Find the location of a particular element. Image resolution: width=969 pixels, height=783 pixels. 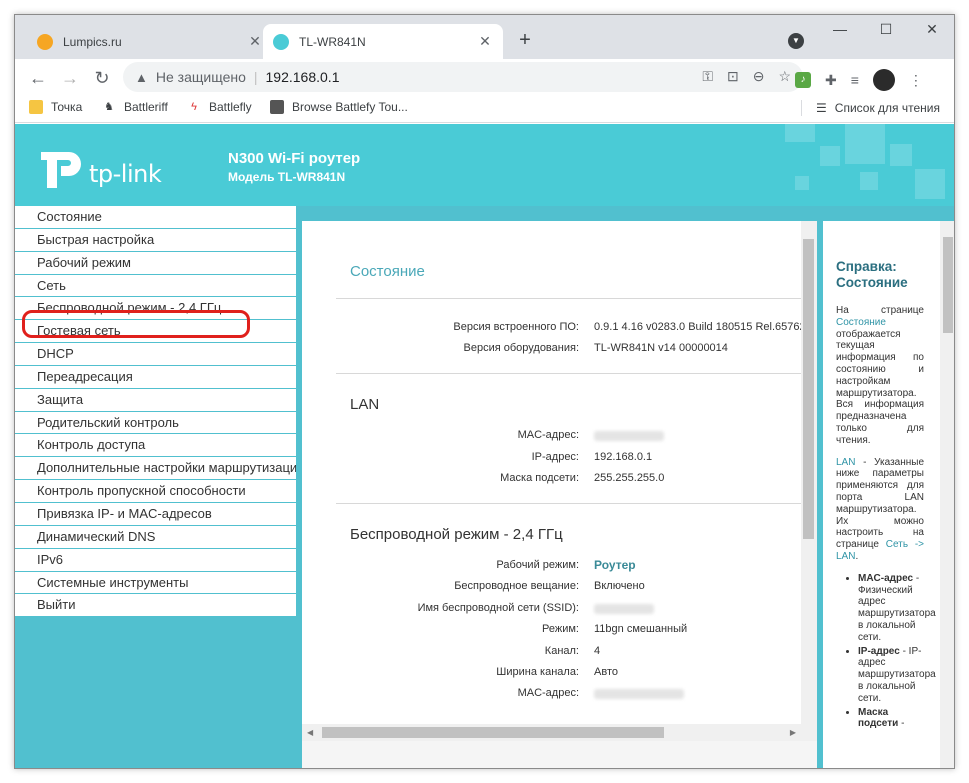

lumpics-favicon-icon is located at coordinates (45, 41).